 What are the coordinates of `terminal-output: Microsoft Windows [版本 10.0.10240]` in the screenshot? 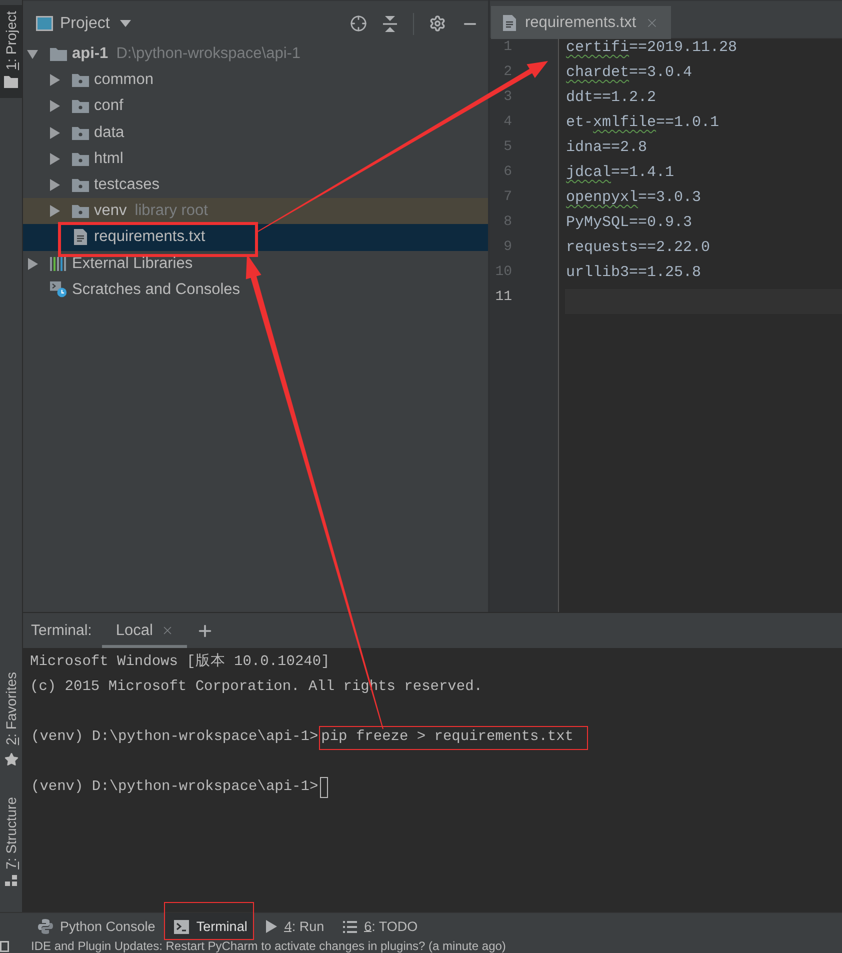 It's located at (180, 662).